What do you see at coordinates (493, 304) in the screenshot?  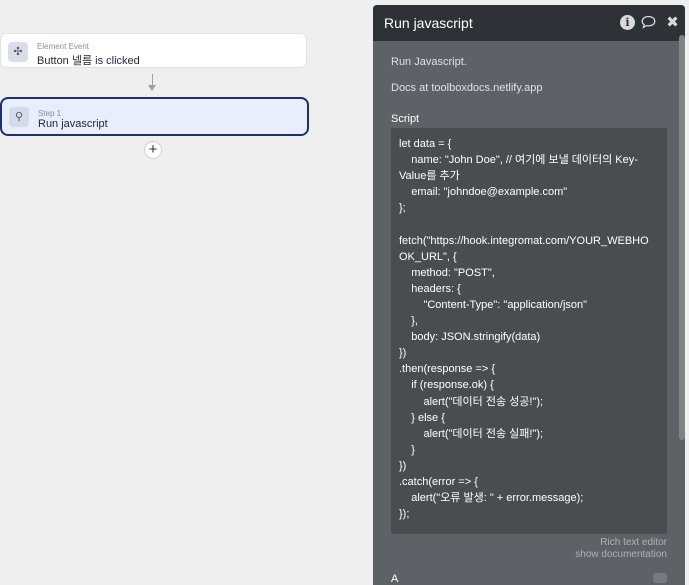 I see `code-line: "Content-Type": "application/json"` at bounding box center [493, 304].